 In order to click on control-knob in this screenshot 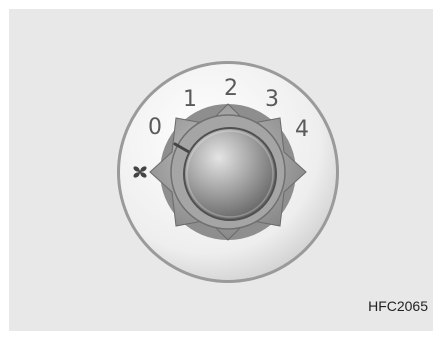, I will do `click(230, 174)`.